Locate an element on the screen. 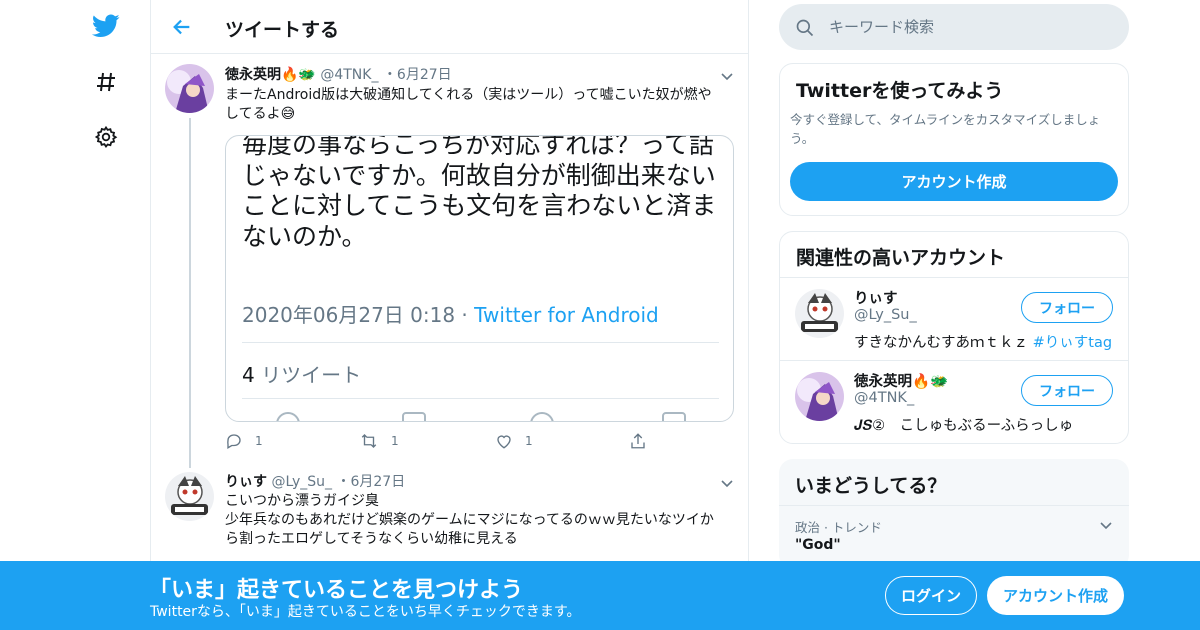 The image size is (1200, 630). trend-name: "God" is located at coordinates (818, 545).